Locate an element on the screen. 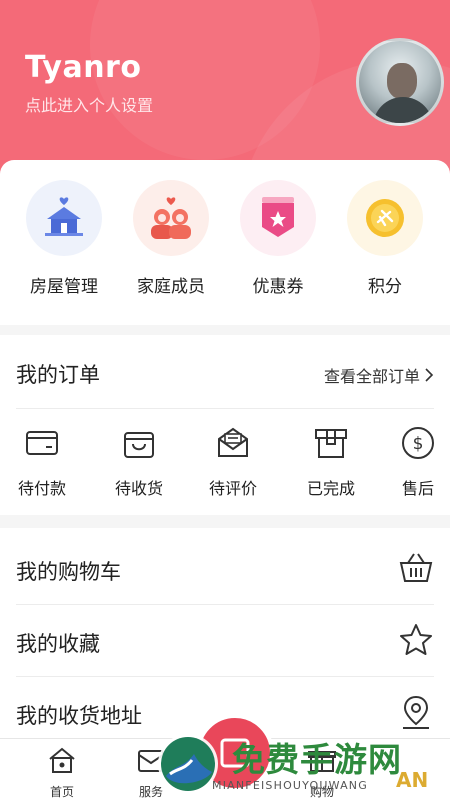 This screenshot has width=450, height=800. divider is located at coordinates (225, 408).